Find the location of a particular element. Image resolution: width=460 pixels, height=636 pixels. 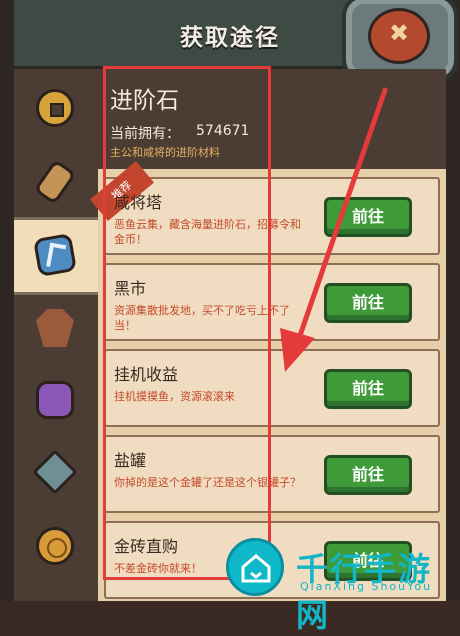

sidebar-item-scroll is located at coordinates (56, 183).